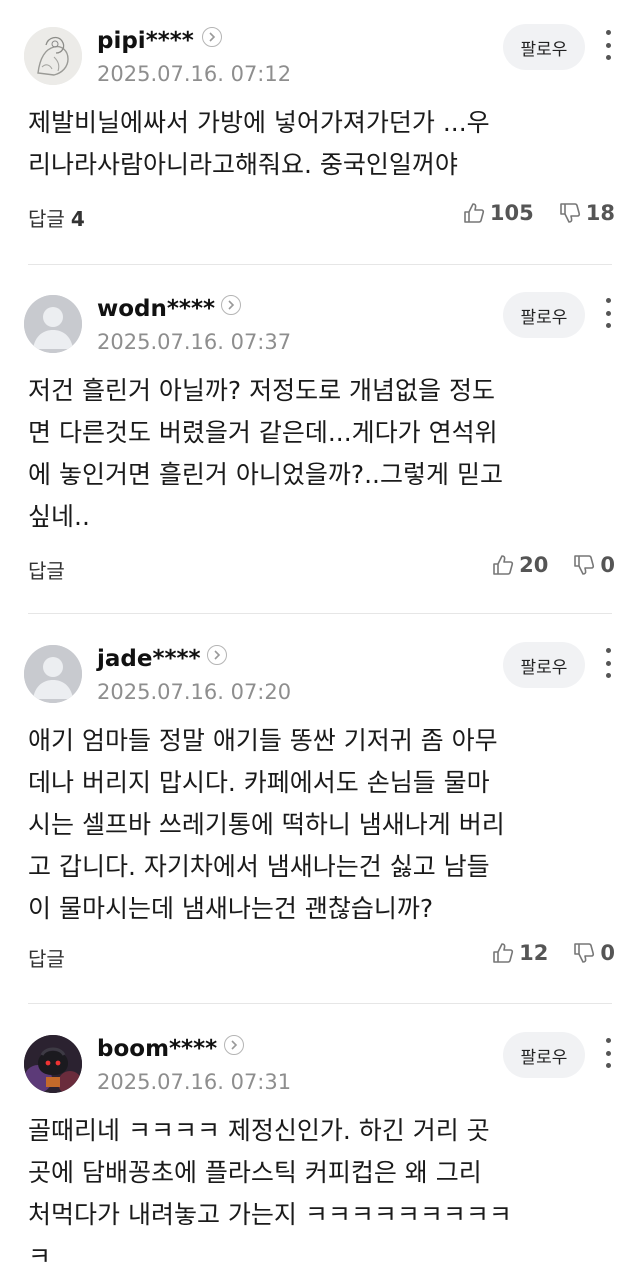 This screenshot has width=640, height=1280. Describe the element at coordinates (600, 213) in the screenshot. I see `dislike-count: 18` at that location.